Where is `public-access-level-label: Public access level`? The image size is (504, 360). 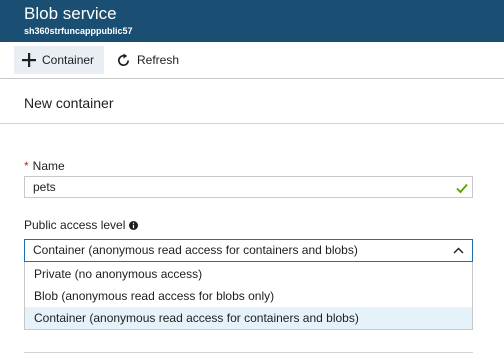 public-access-level-label: Public access level is located at coordinates (81, 225).